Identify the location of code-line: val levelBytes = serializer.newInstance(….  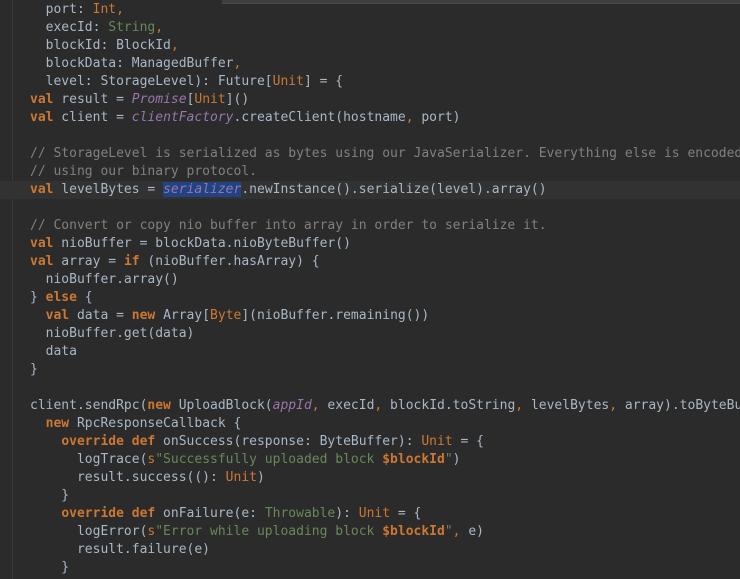
(370, 190).